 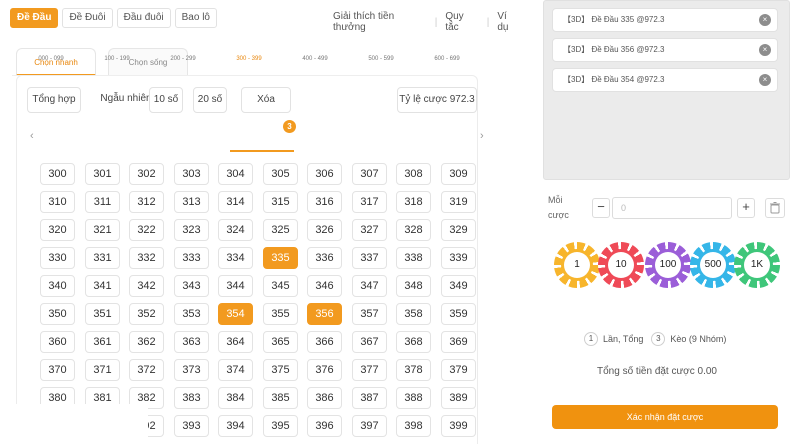 What do you see at coordinates (102, 174) in the screenshot?
I see `number-cell: 301` at bounding box center [102, 174].